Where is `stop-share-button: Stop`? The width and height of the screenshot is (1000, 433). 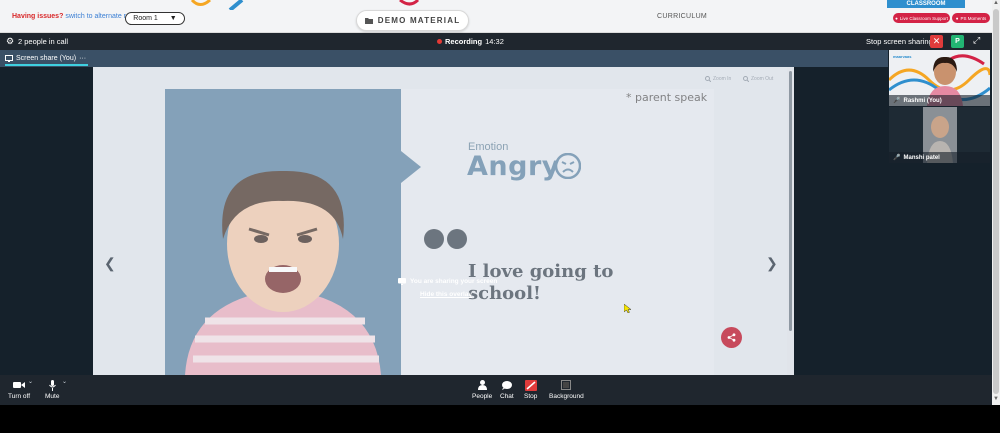
stop-share-button: Stop is located at coordinates (530, 389).